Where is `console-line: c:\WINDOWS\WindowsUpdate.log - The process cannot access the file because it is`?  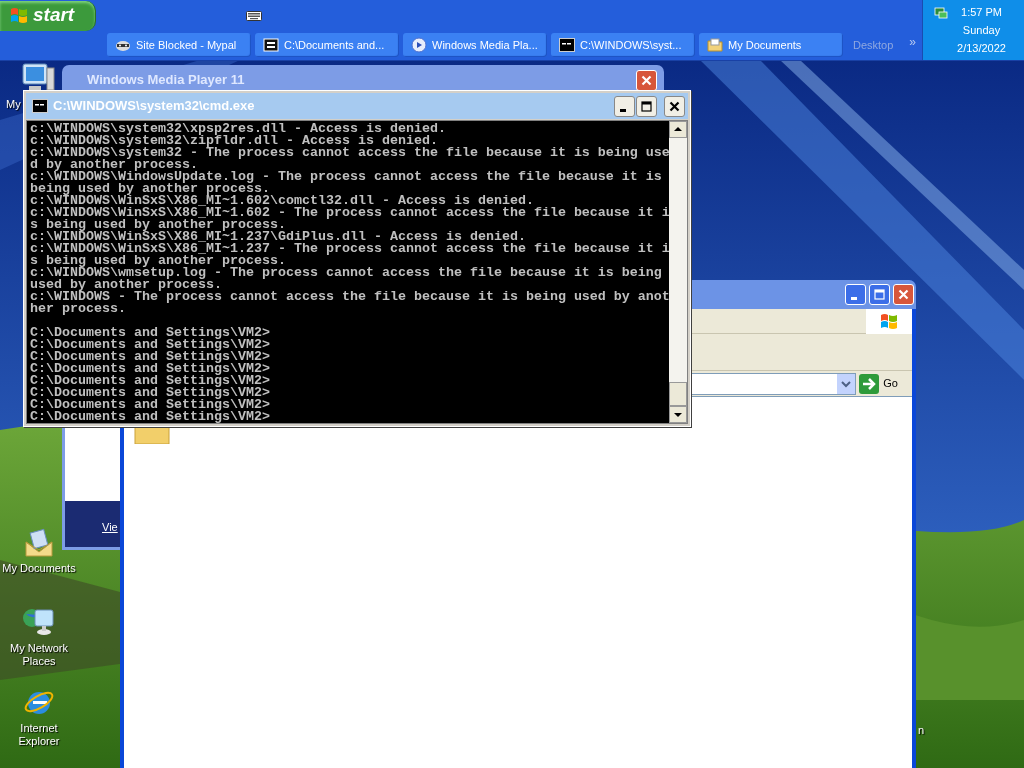
console-line: c:\WINDOWS\WindowsUpdate.log - The process cannot access the file because it is is located at coordinates (346, 177).